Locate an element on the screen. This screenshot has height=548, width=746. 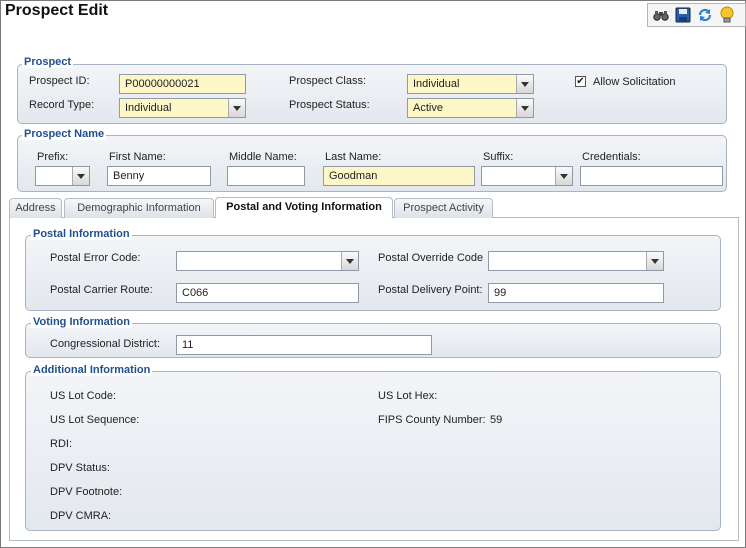
suffix-label: Suffix: is located at coordinates (498, 157).